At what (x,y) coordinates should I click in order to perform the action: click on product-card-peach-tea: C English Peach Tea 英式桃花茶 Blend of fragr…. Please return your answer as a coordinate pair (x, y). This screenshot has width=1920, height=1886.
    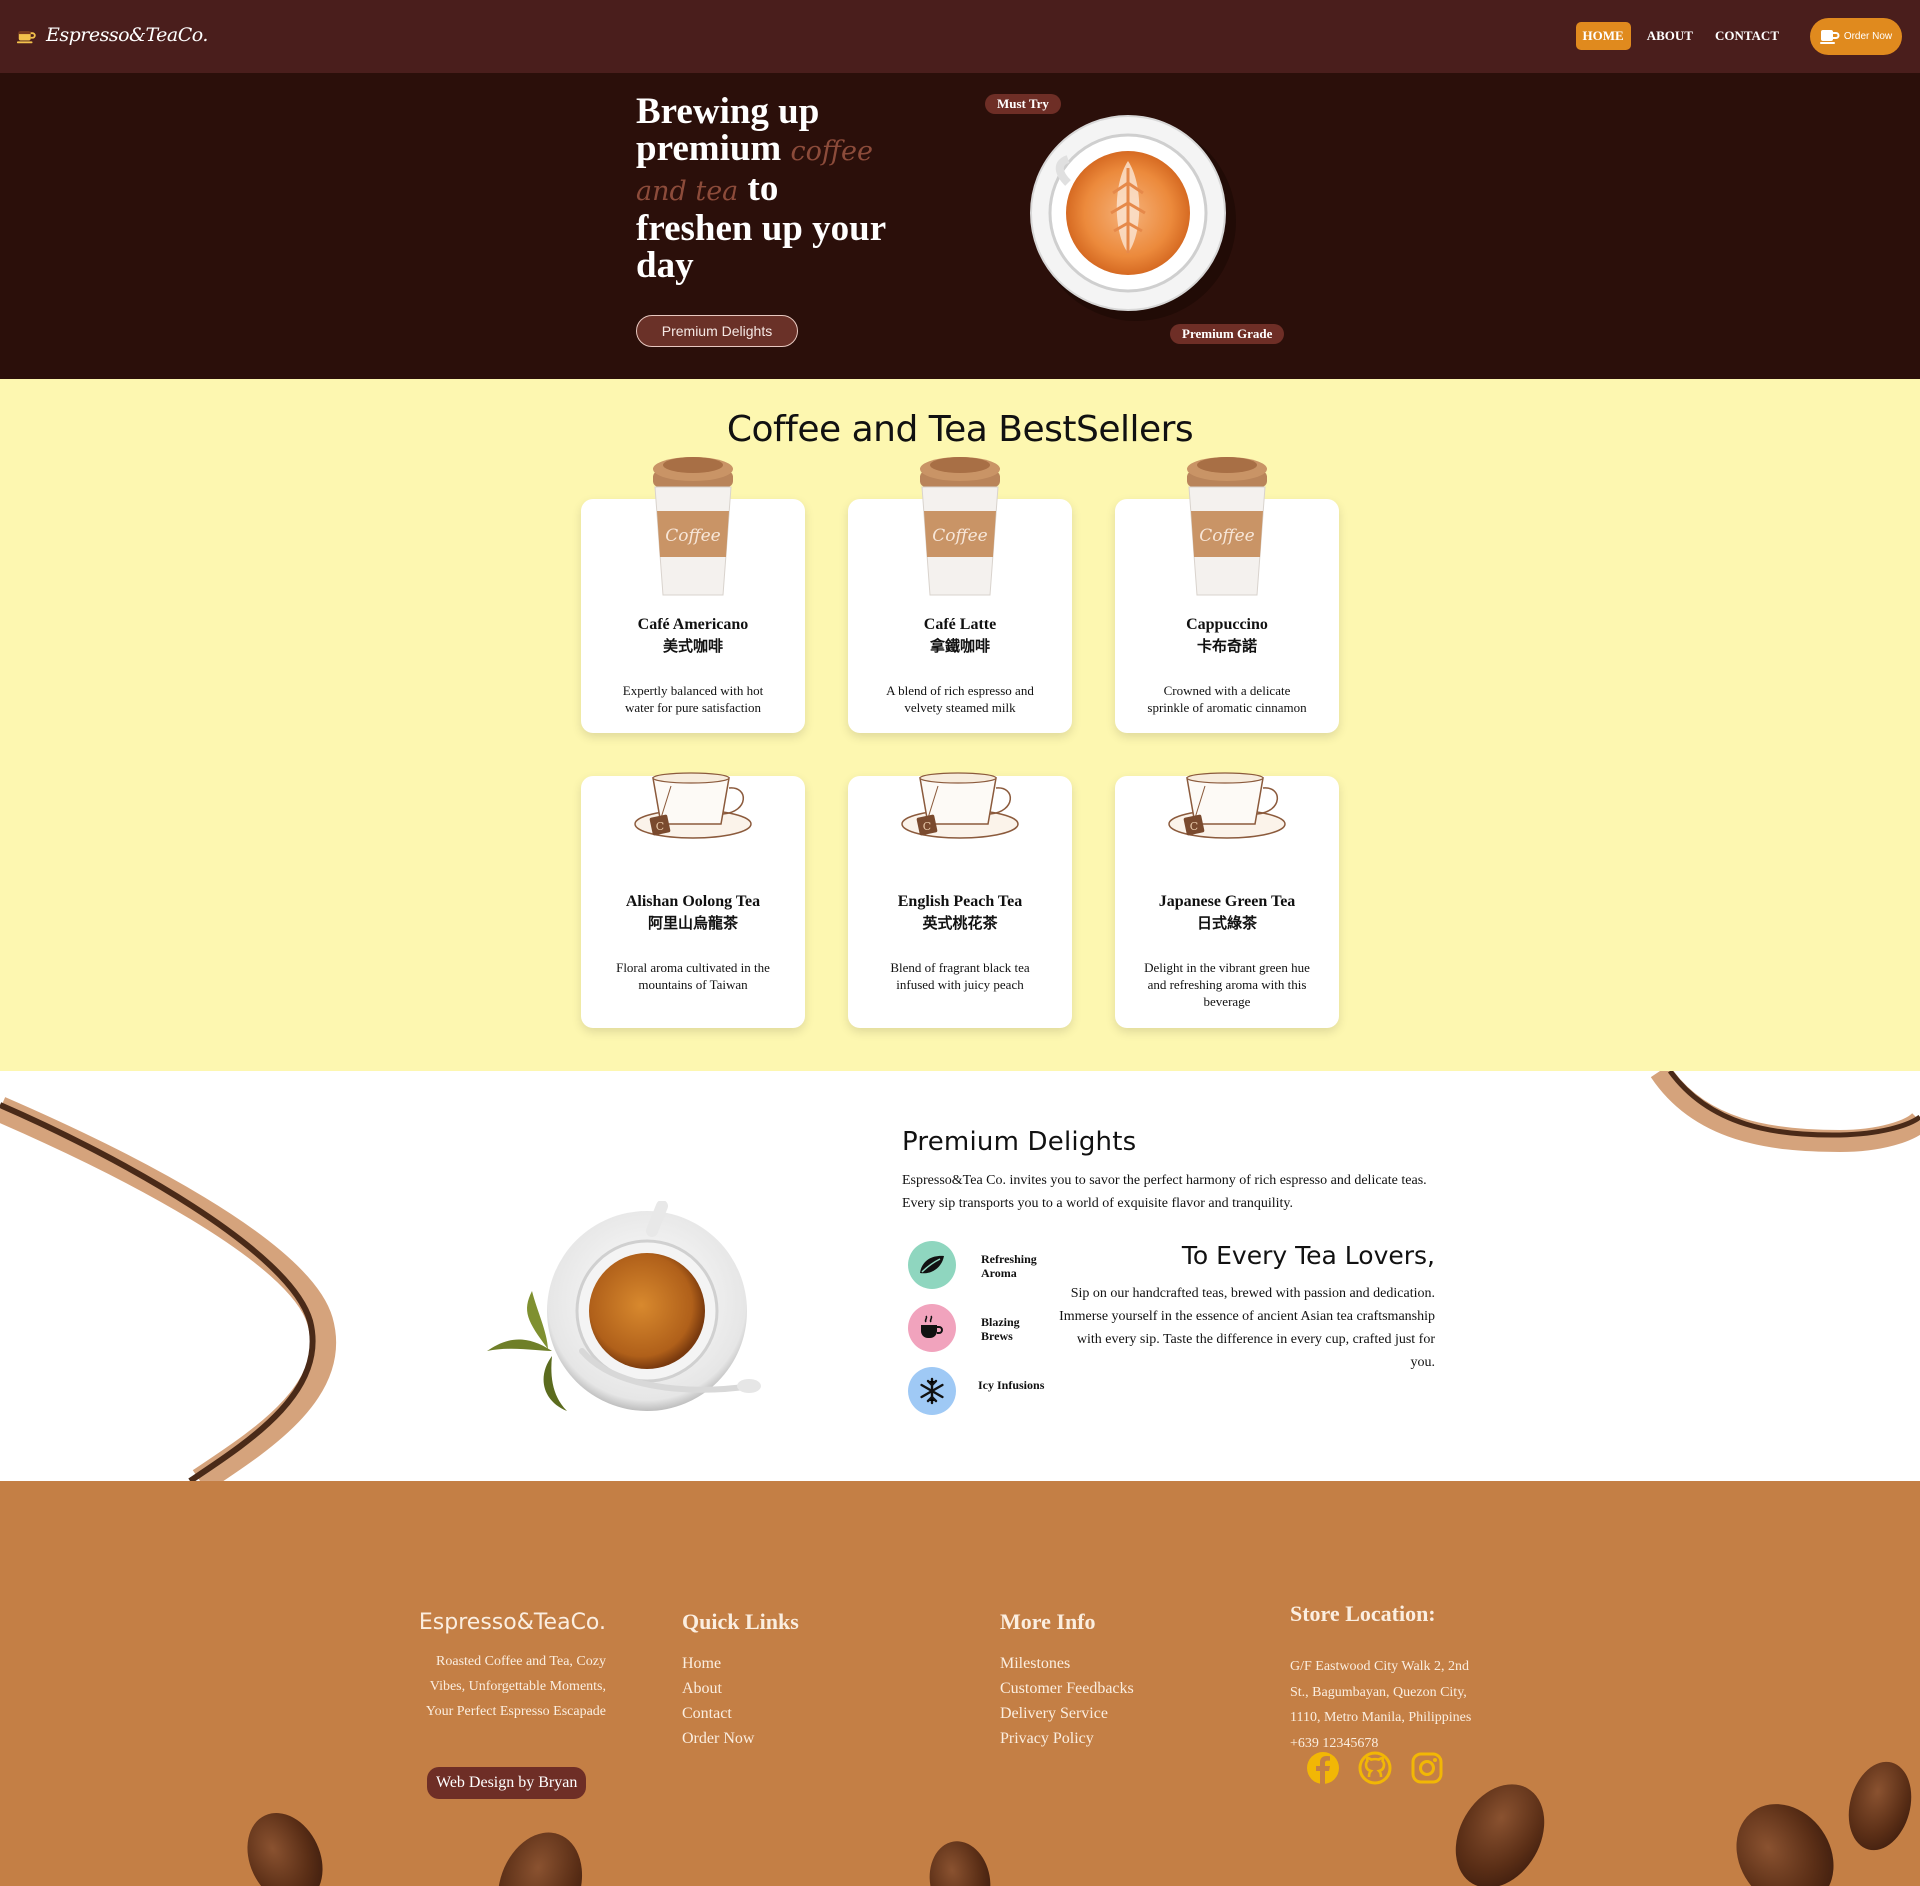
    Looking at the image, I should click on (960, 900).